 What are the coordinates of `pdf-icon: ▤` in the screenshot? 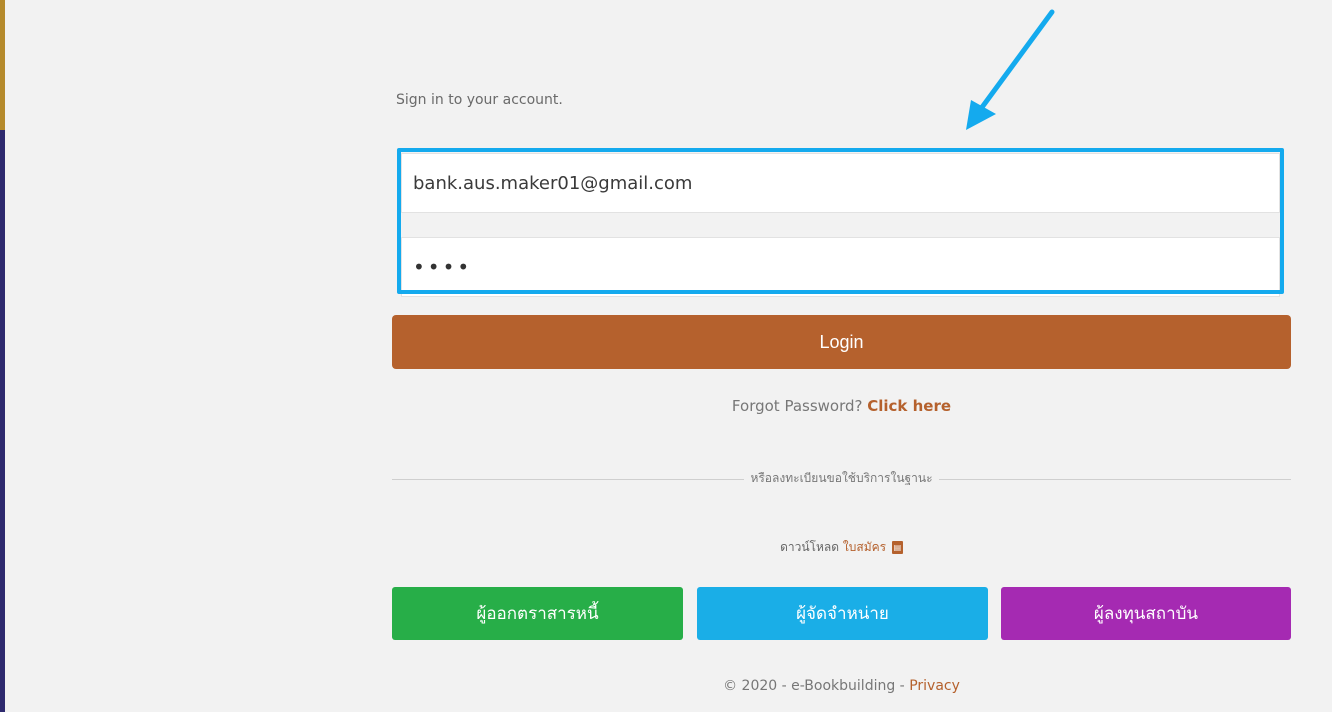 It's located at (897, 547).